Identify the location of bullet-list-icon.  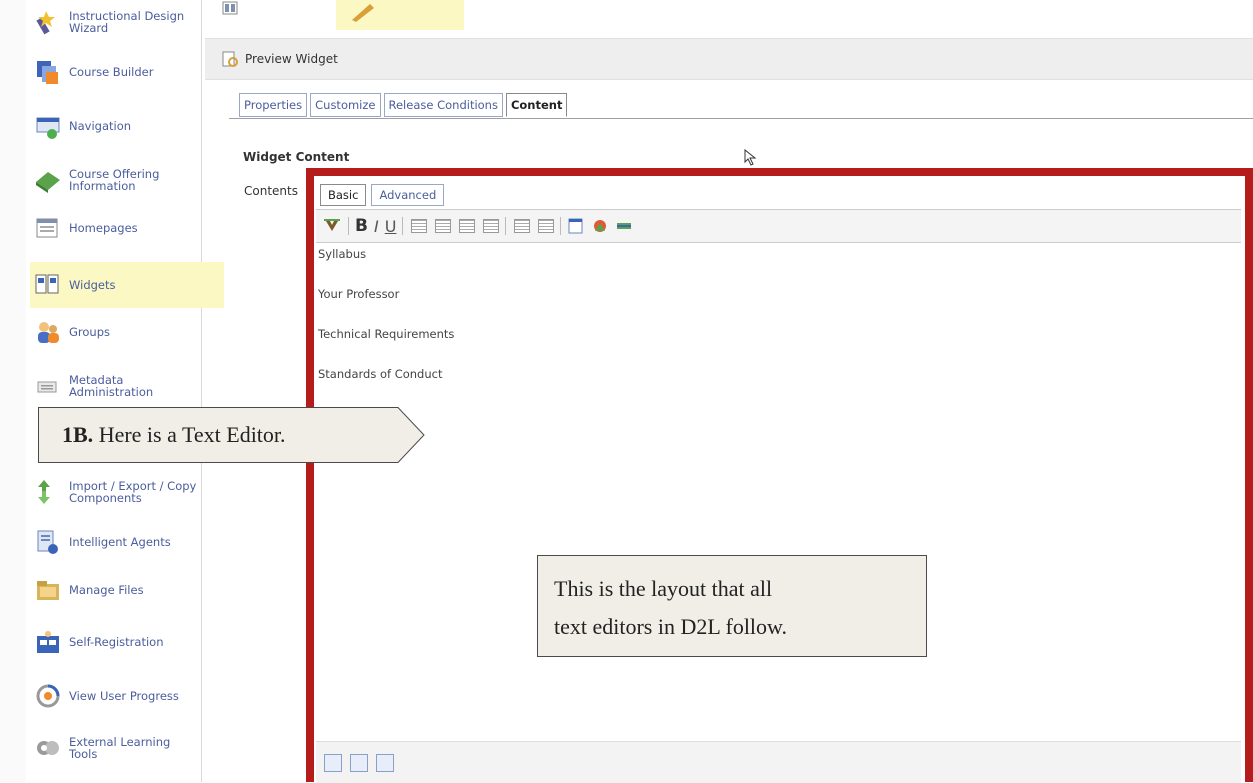
(522, 226).